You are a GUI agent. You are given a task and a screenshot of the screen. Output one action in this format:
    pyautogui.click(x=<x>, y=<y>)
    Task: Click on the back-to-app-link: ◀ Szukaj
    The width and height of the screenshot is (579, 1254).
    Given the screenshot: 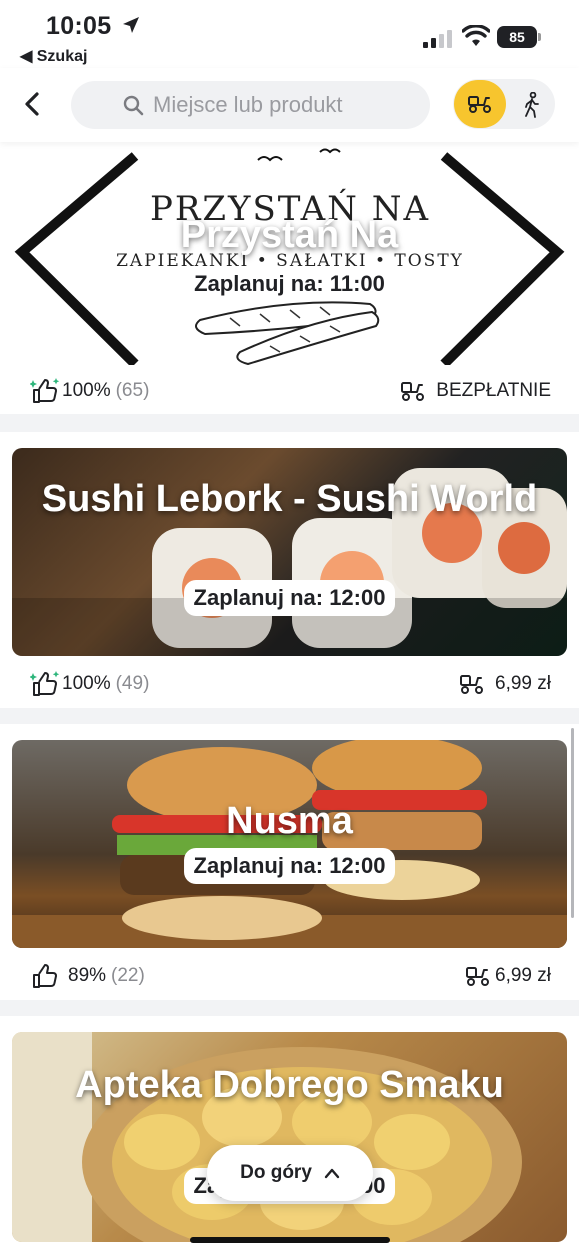 What is the action you would take?
    pyautogui.click(x=53, y=56)
    